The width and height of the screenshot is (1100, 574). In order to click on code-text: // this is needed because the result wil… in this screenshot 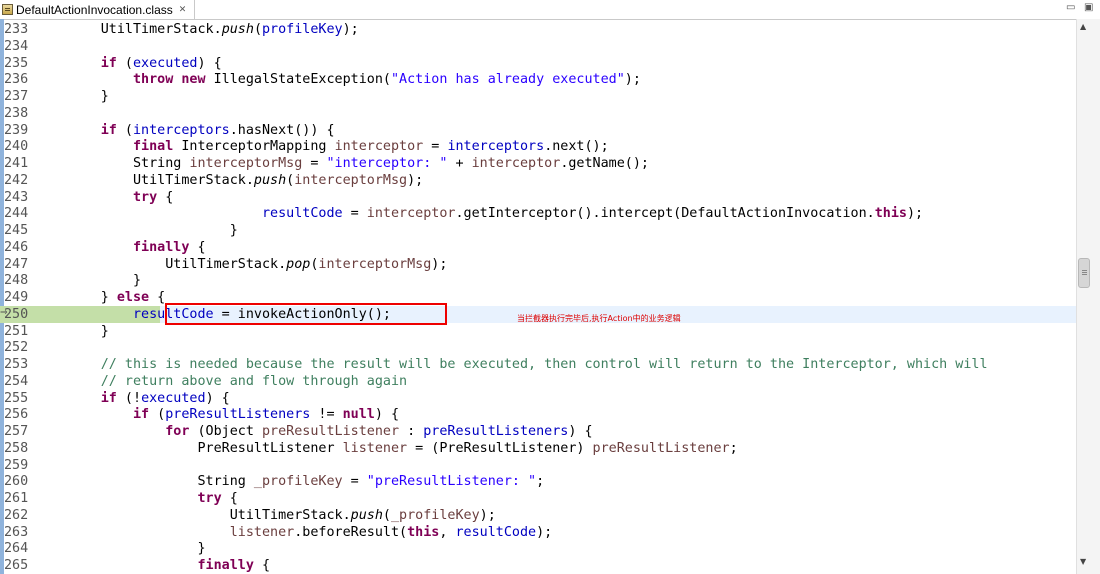, I will do `click(544, 364)`.